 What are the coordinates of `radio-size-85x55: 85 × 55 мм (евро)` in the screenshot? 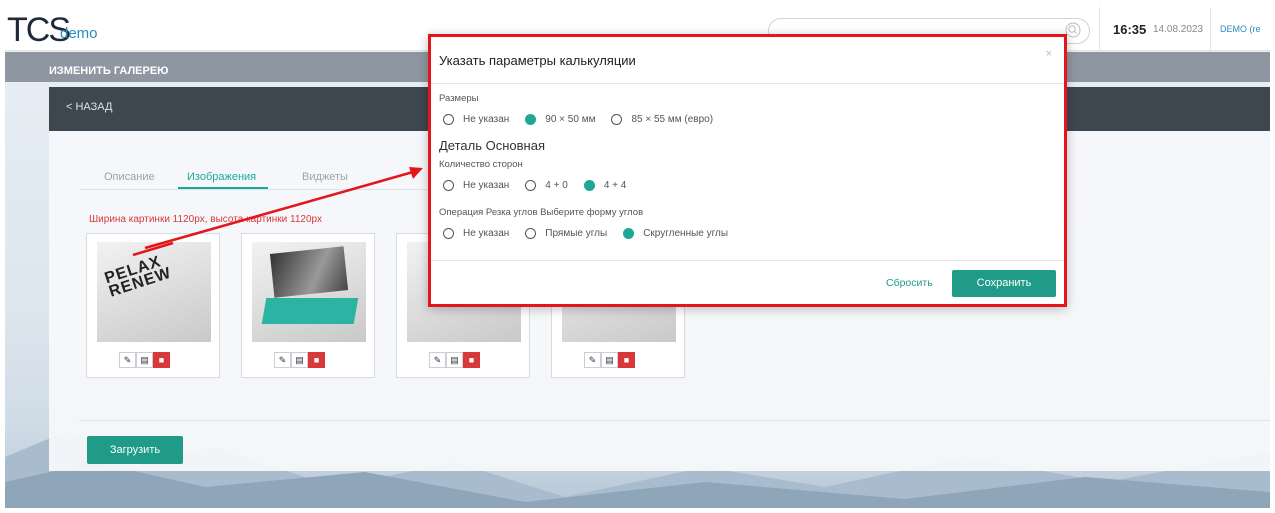 It's located at (662, 119).